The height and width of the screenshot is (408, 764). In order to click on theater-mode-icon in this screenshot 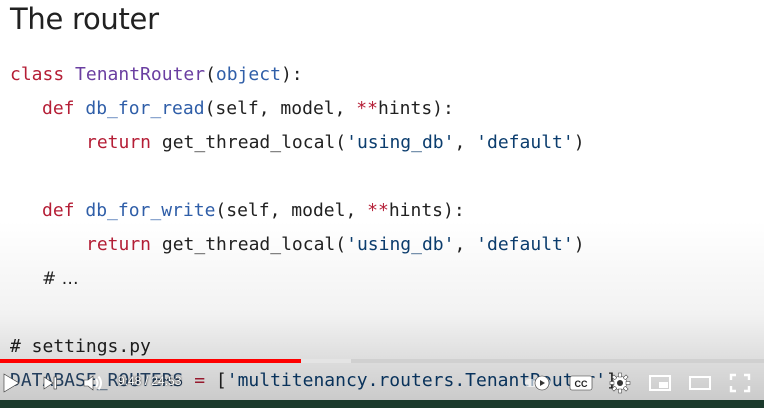, I will do `click(700, 383)`.